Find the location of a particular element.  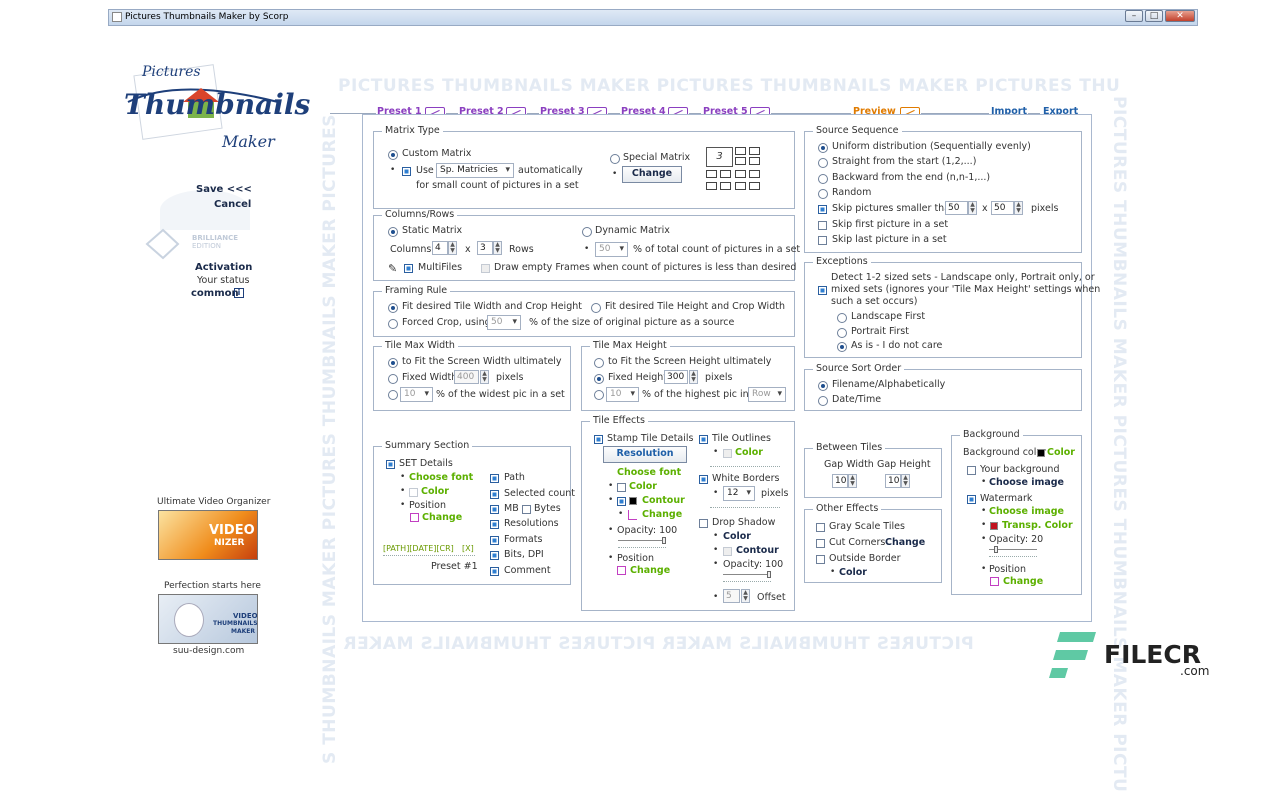

close-button: ✕ is located at coordinates (1180, 16).